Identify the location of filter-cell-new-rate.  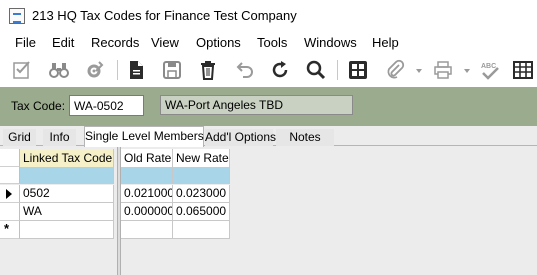
(201, 175).